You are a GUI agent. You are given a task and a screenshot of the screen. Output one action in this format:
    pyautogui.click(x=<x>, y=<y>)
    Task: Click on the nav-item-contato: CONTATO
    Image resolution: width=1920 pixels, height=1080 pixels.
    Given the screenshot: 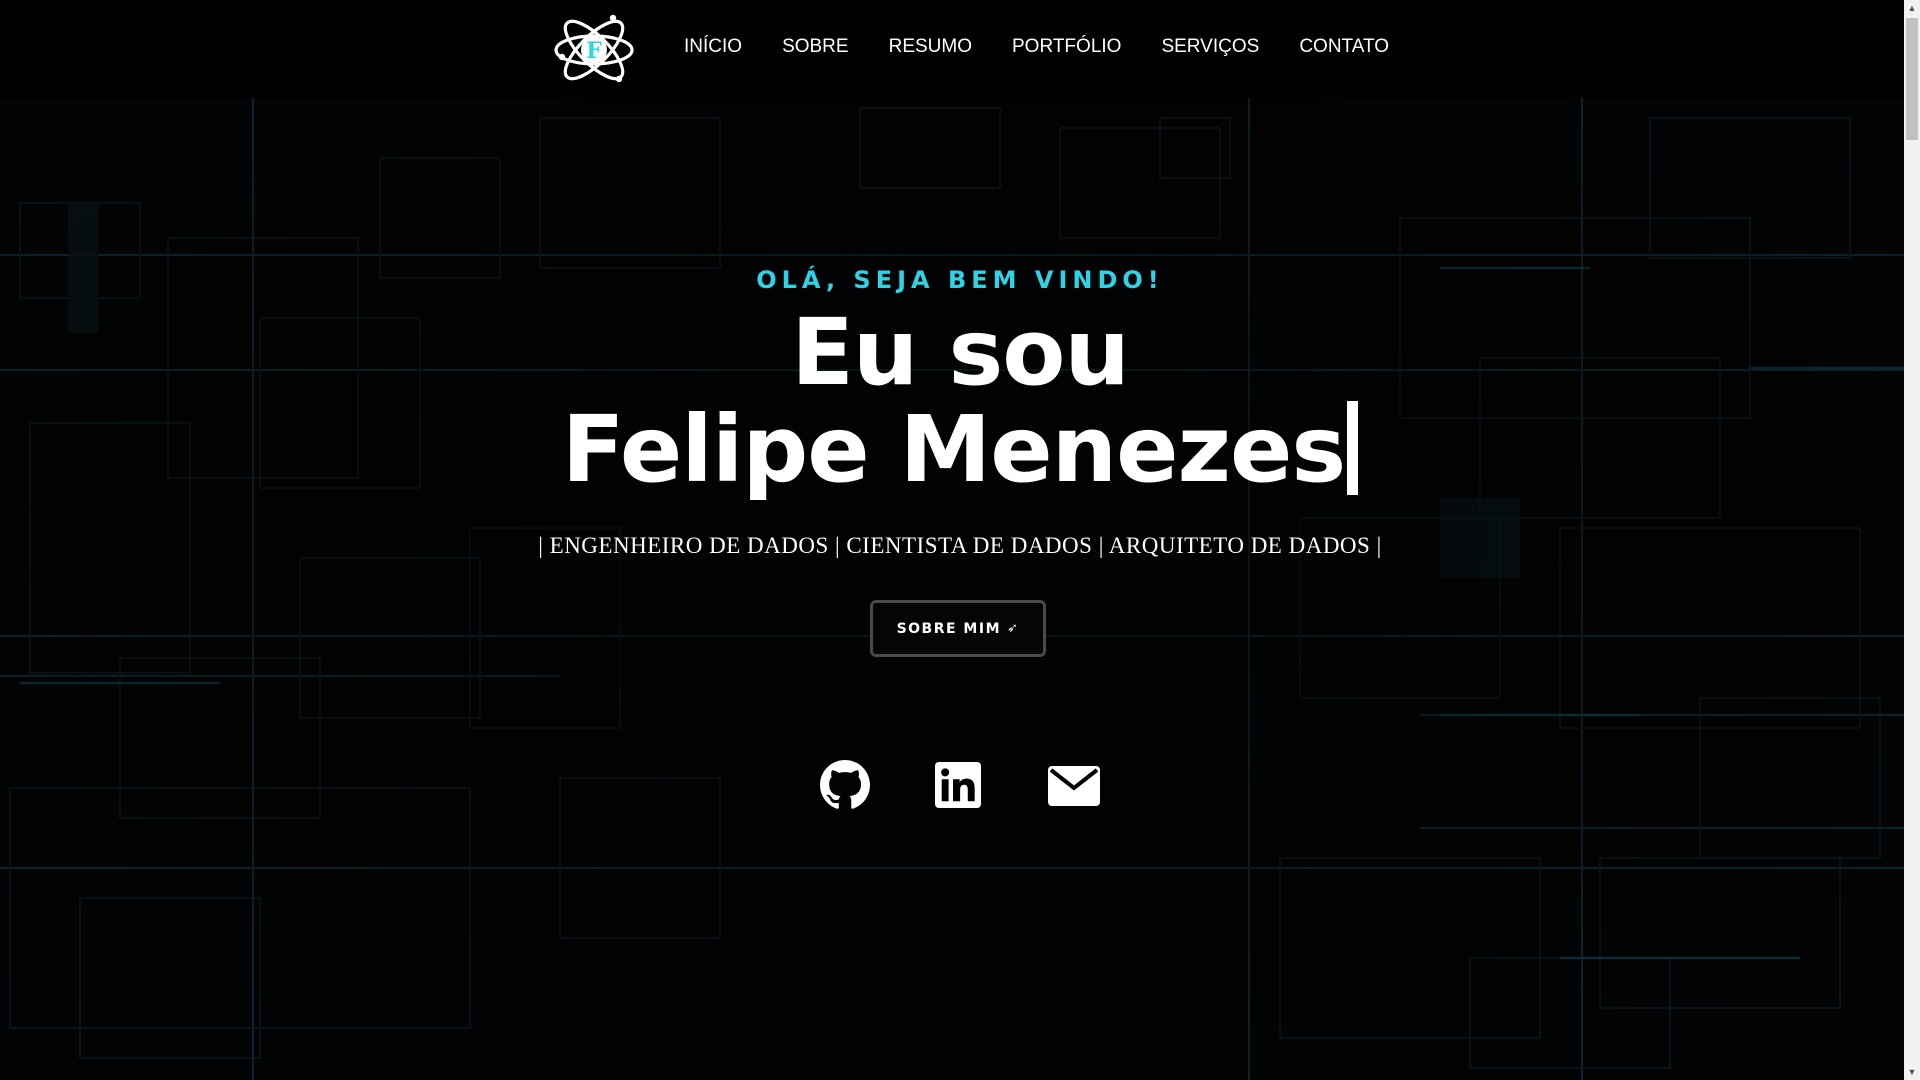 What is the action you would take?
    pyautogui.click(x=1344, y=47)
    